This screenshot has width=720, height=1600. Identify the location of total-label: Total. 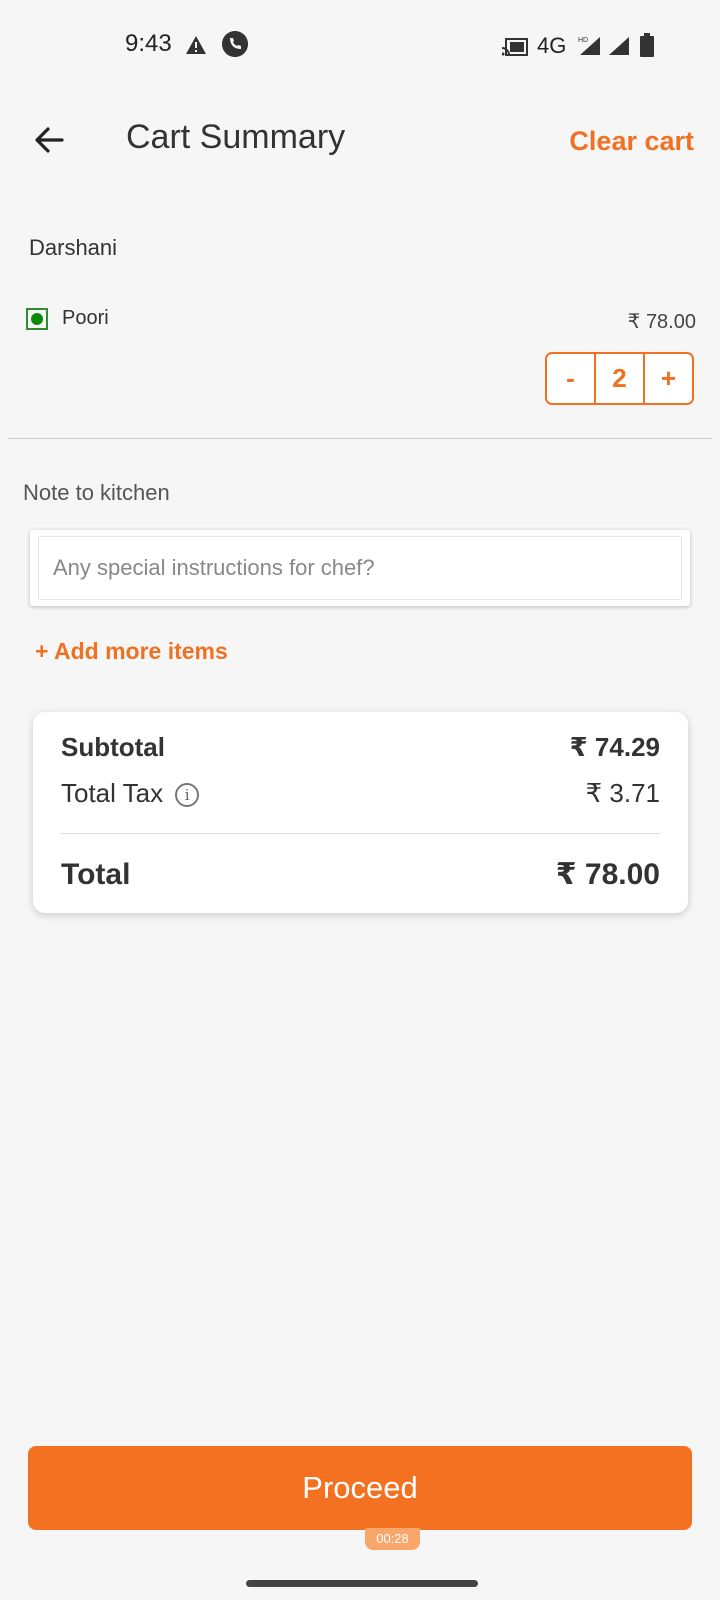
(96, 874).